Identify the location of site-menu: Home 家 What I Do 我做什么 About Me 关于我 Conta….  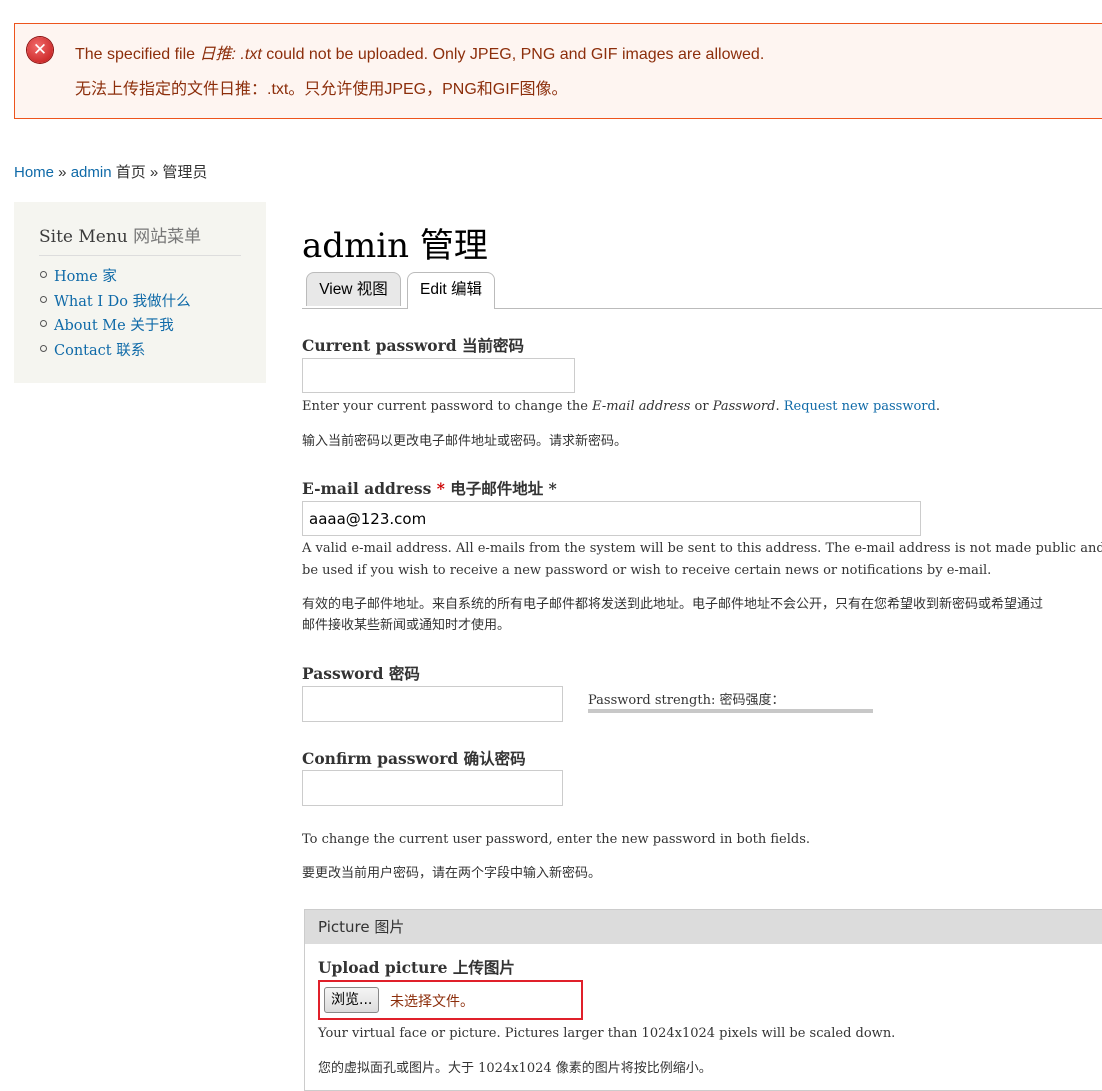
(115, 314).